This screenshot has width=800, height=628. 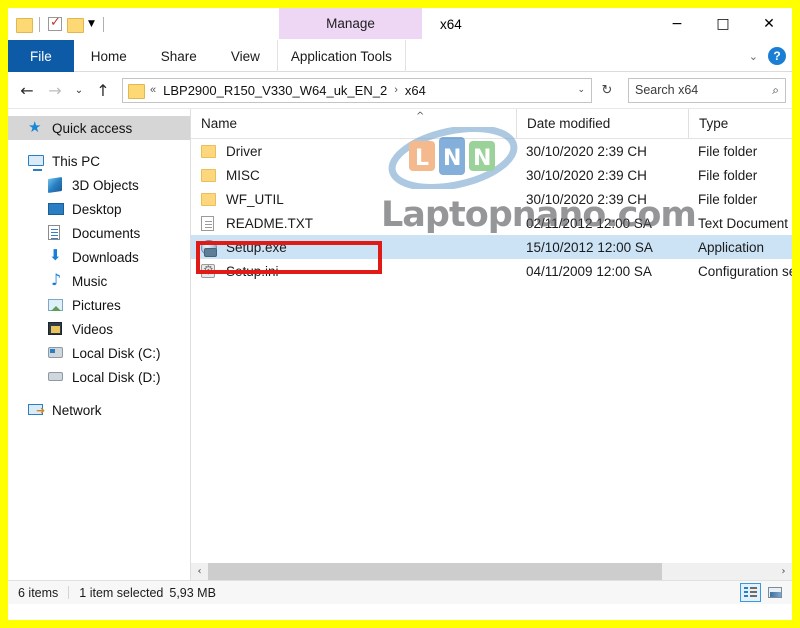 What do you see at coordinates (91, 24) in the screenshot?
I see `customize-dropdown-icon: ▼` at bounding box center [91, 24].